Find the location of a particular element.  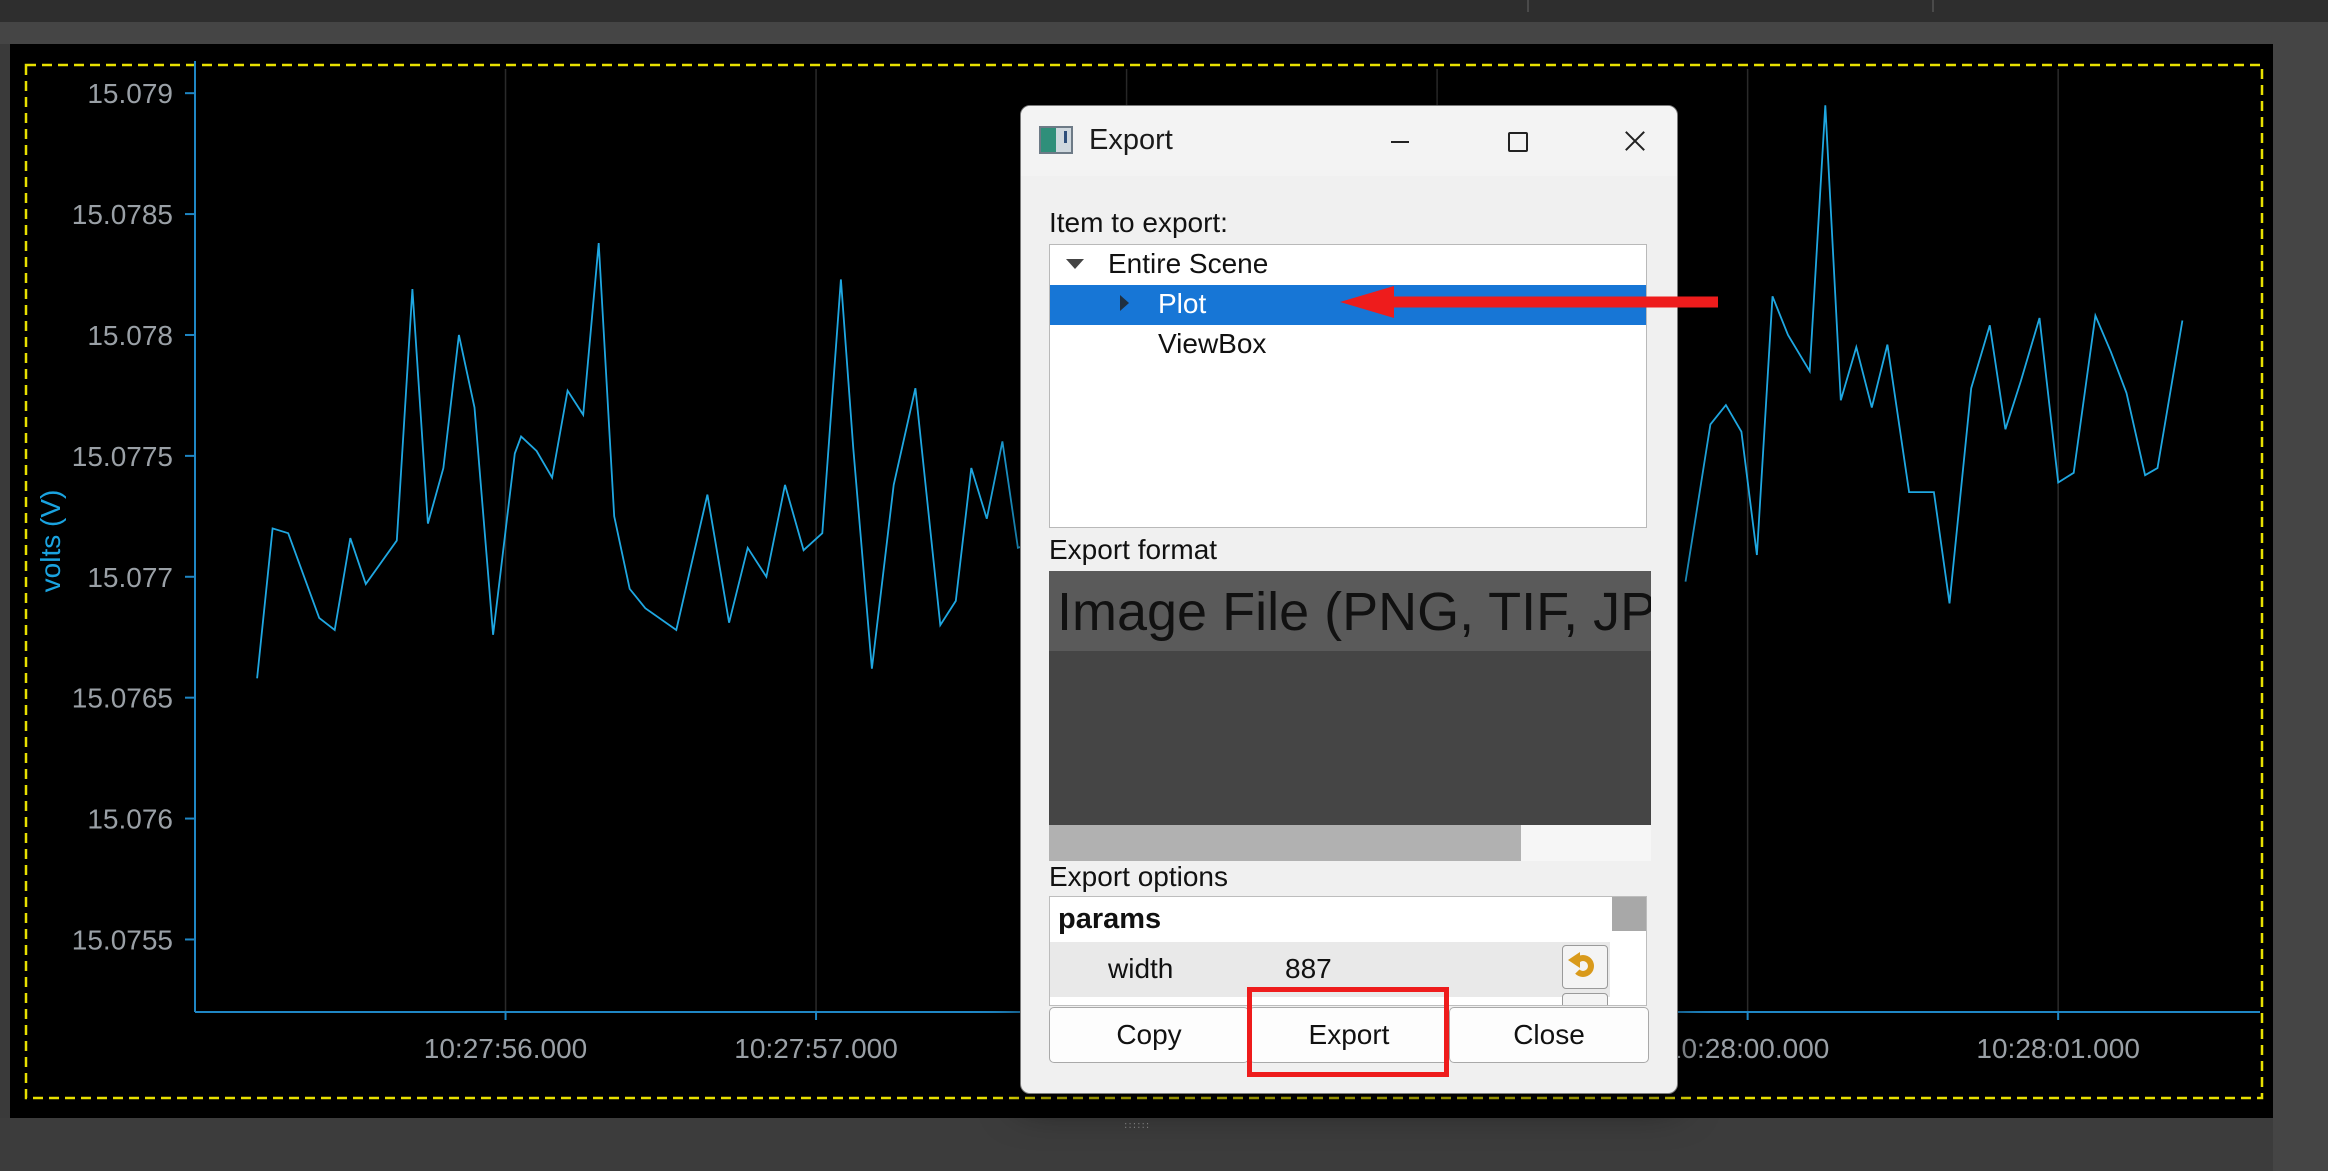

close-icon is located at coordinates (1634, 141).